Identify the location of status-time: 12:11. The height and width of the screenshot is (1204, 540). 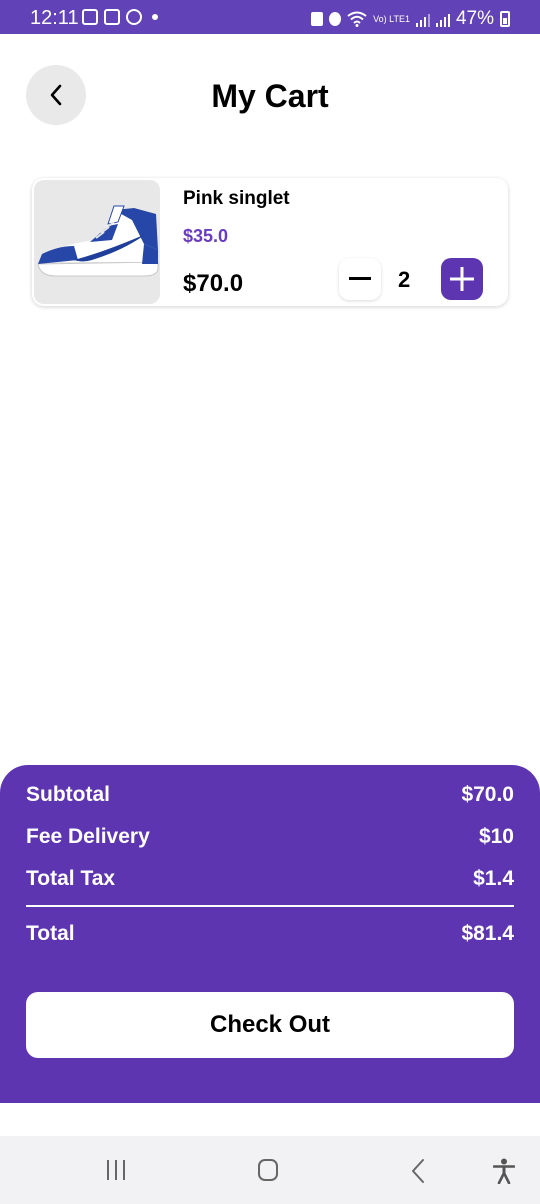
(54, 18).